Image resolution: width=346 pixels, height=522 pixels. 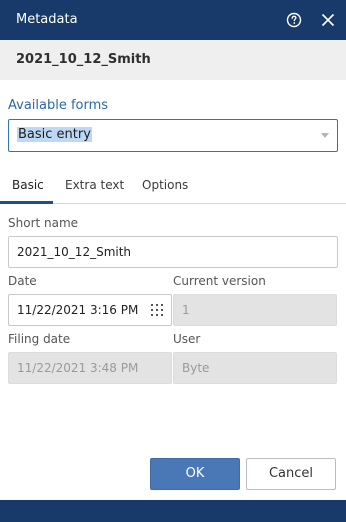 What do you see at coordinates (219, 281) in the screenshot?
I see `current-version-label: Current version` at bounding box center [219, 281].